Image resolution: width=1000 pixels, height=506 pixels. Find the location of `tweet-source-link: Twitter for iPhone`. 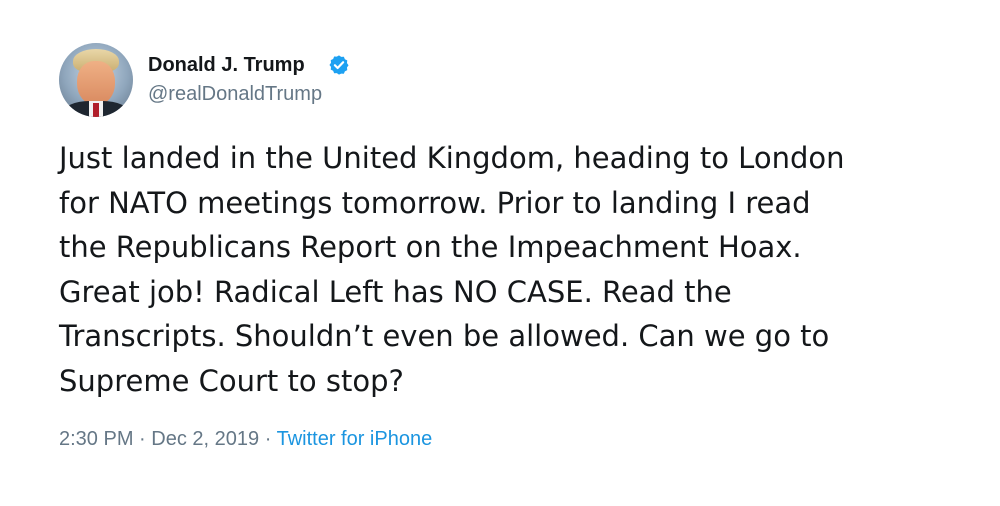

tweet-source-link: Twitter for iPhone is located at coordinates (355, 439).